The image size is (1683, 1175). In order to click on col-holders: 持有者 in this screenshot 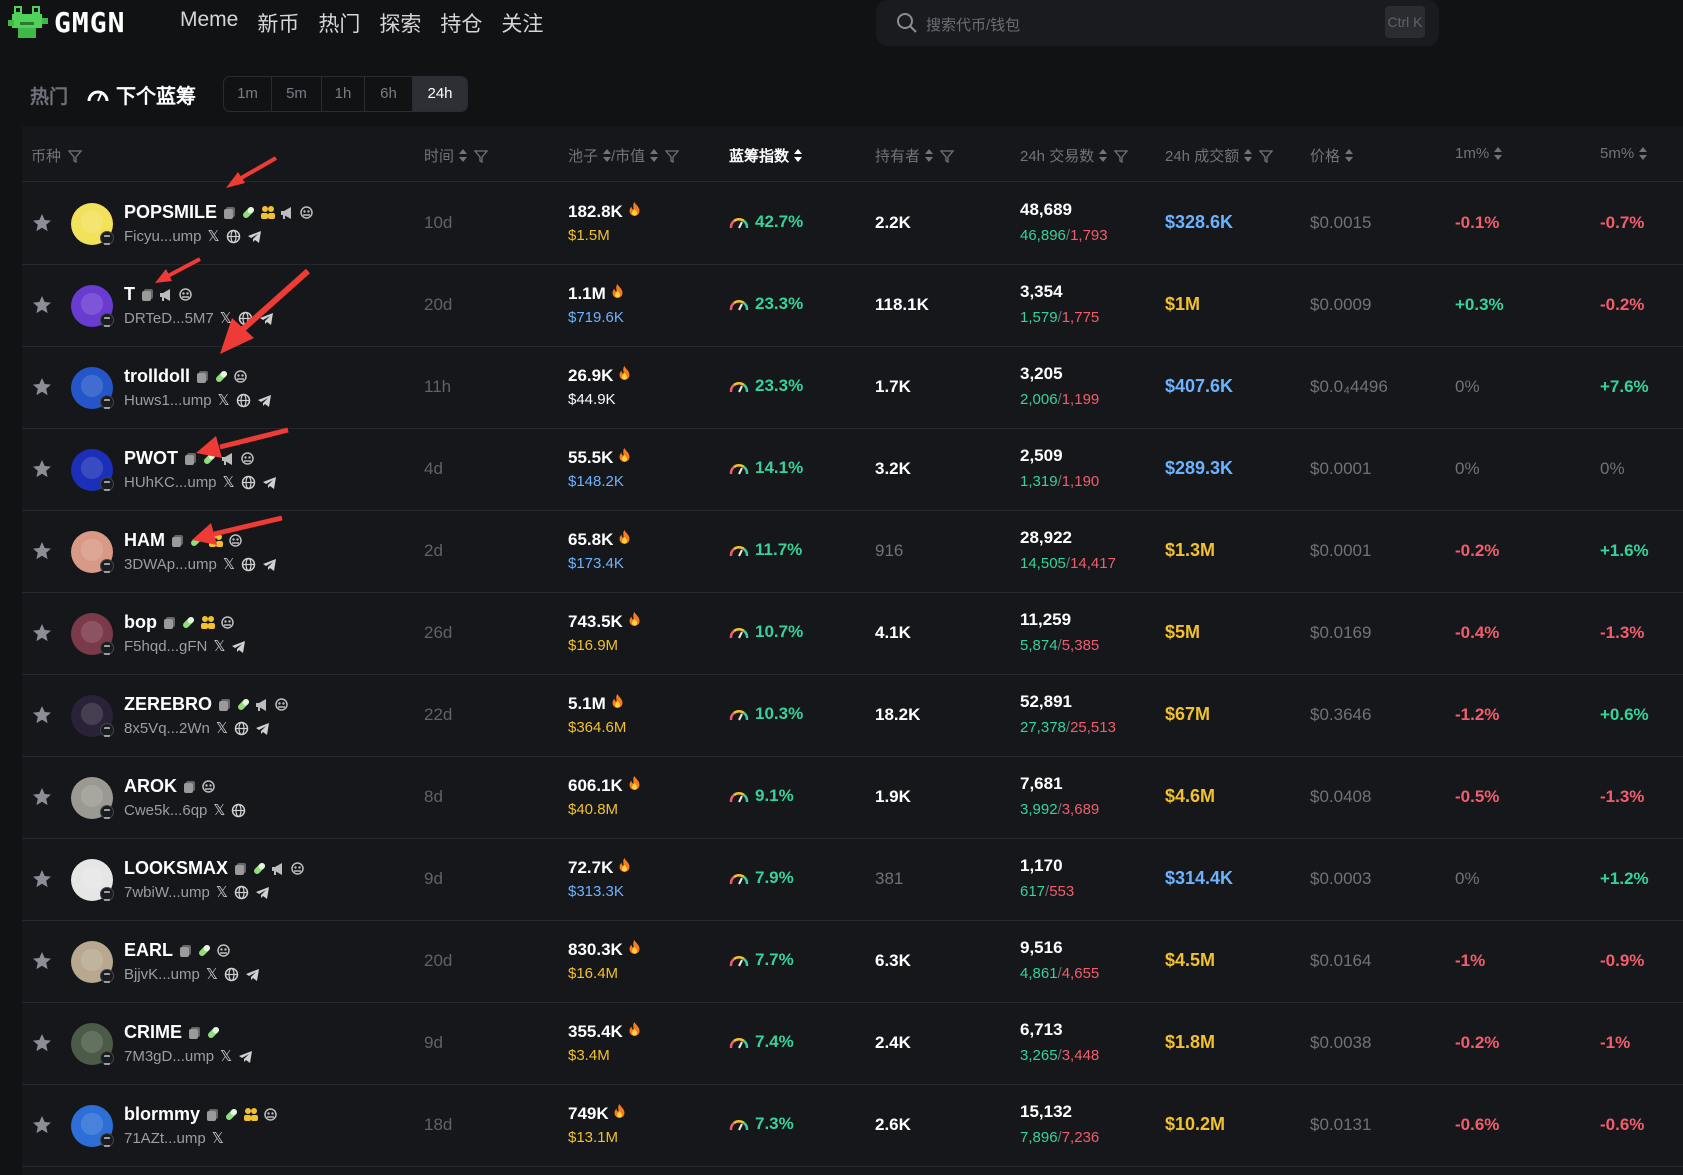, I will do `click(915, 155)`.